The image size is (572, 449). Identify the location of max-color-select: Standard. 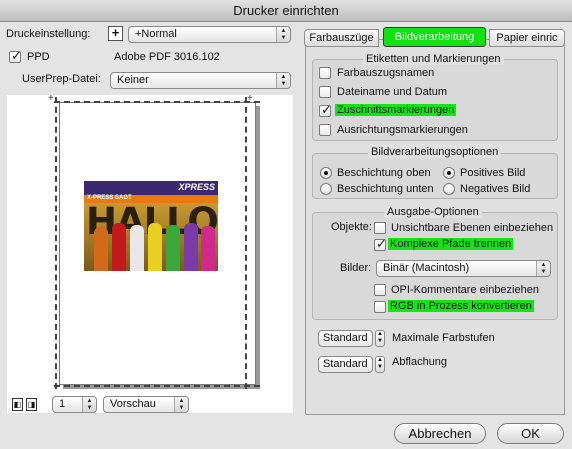
(345, 338).